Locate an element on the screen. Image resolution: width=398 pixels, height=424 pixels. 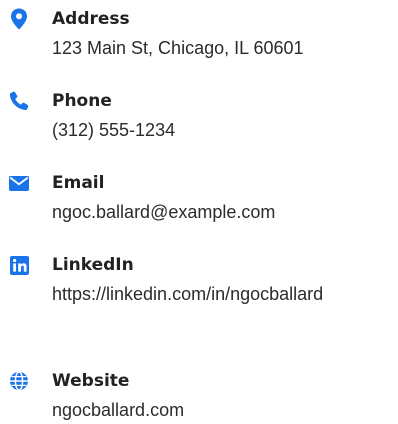
website-link: ngocballard.com is located at coordinates (218, 410).